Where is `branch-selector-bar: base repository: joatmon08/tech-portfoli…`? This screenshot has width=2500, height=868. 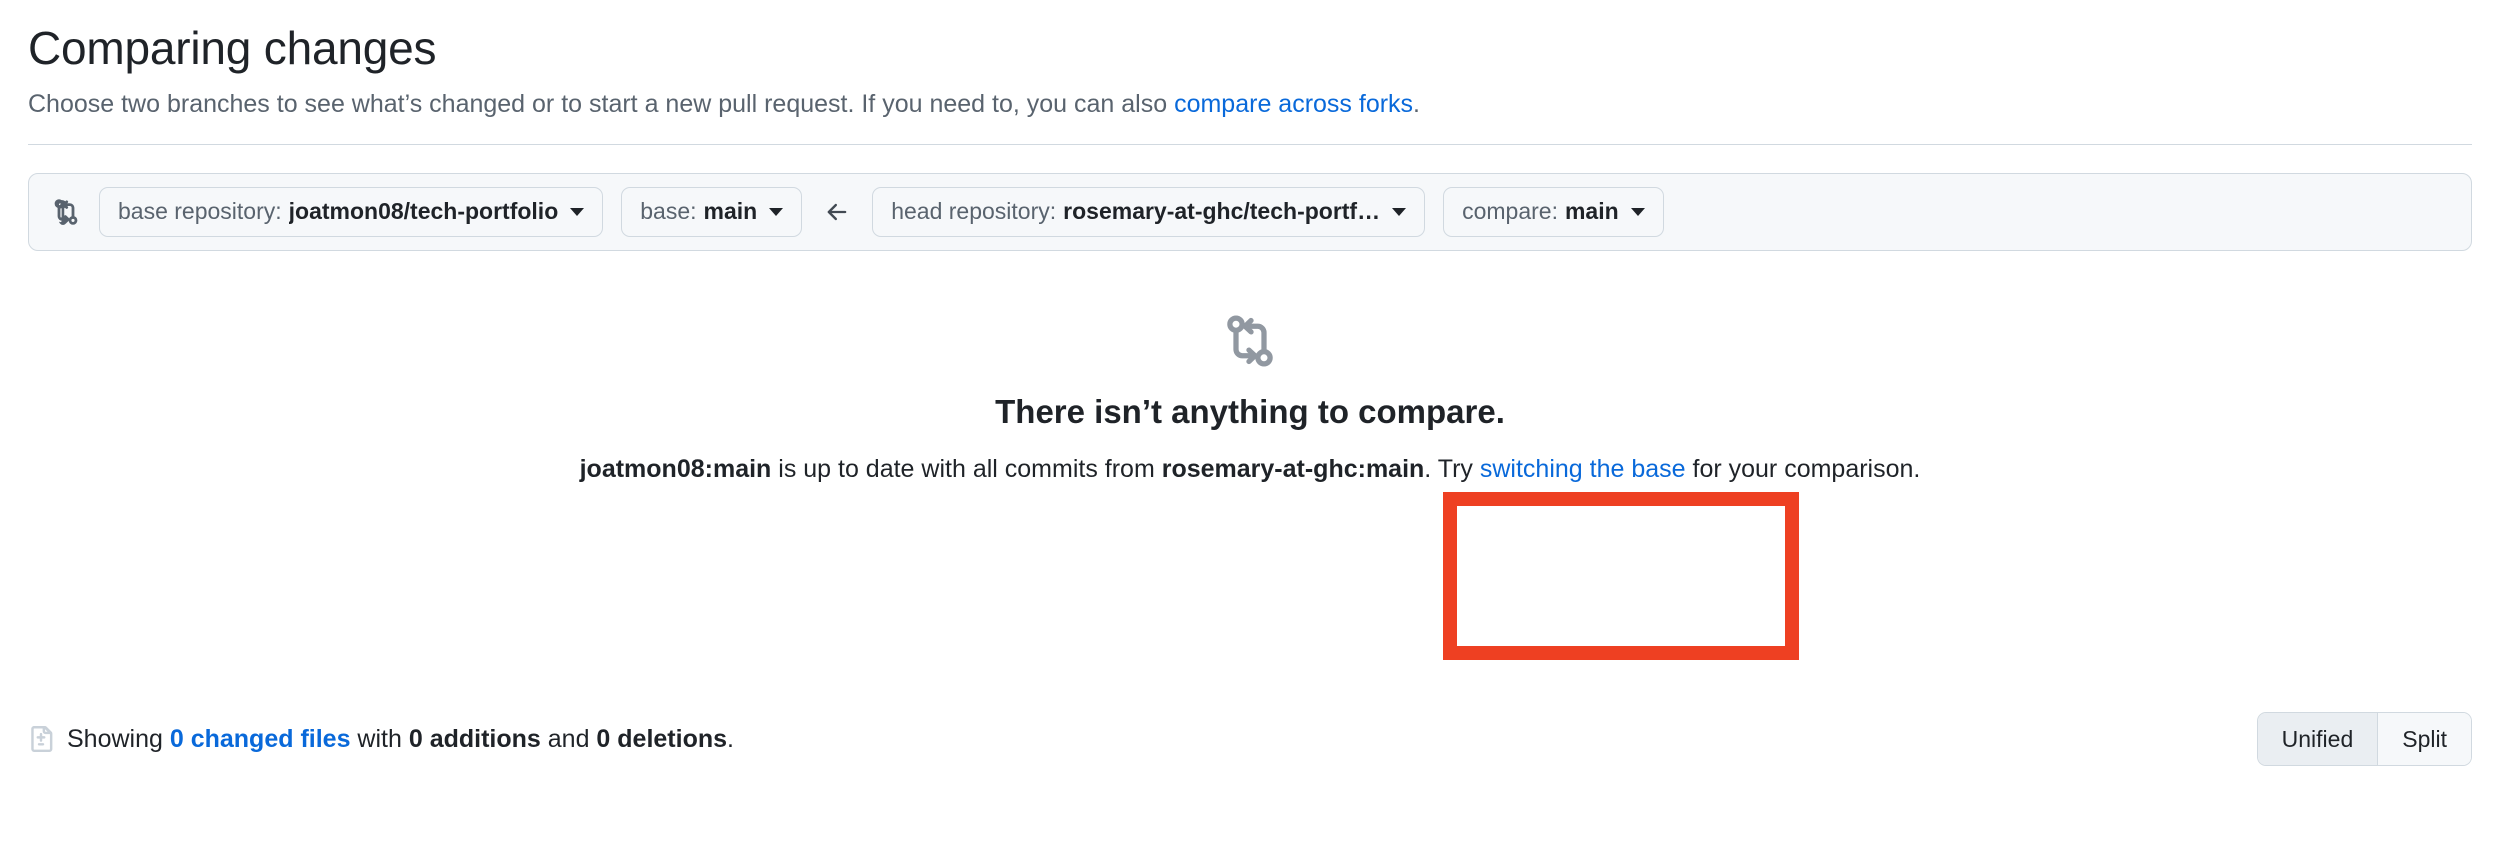
branch-selector-bar: base repository: joatmon08/tech-portfoli… is located at coordinates (1250, 211).